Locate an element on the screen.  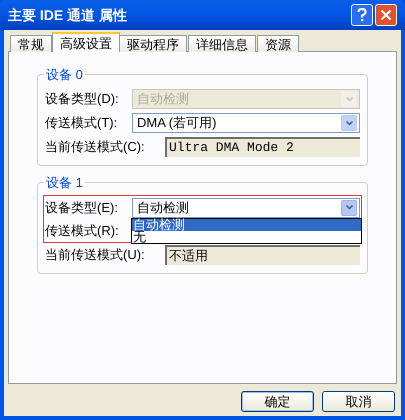
field-label: 设备类型(D): is located at coordinates (82, 99).